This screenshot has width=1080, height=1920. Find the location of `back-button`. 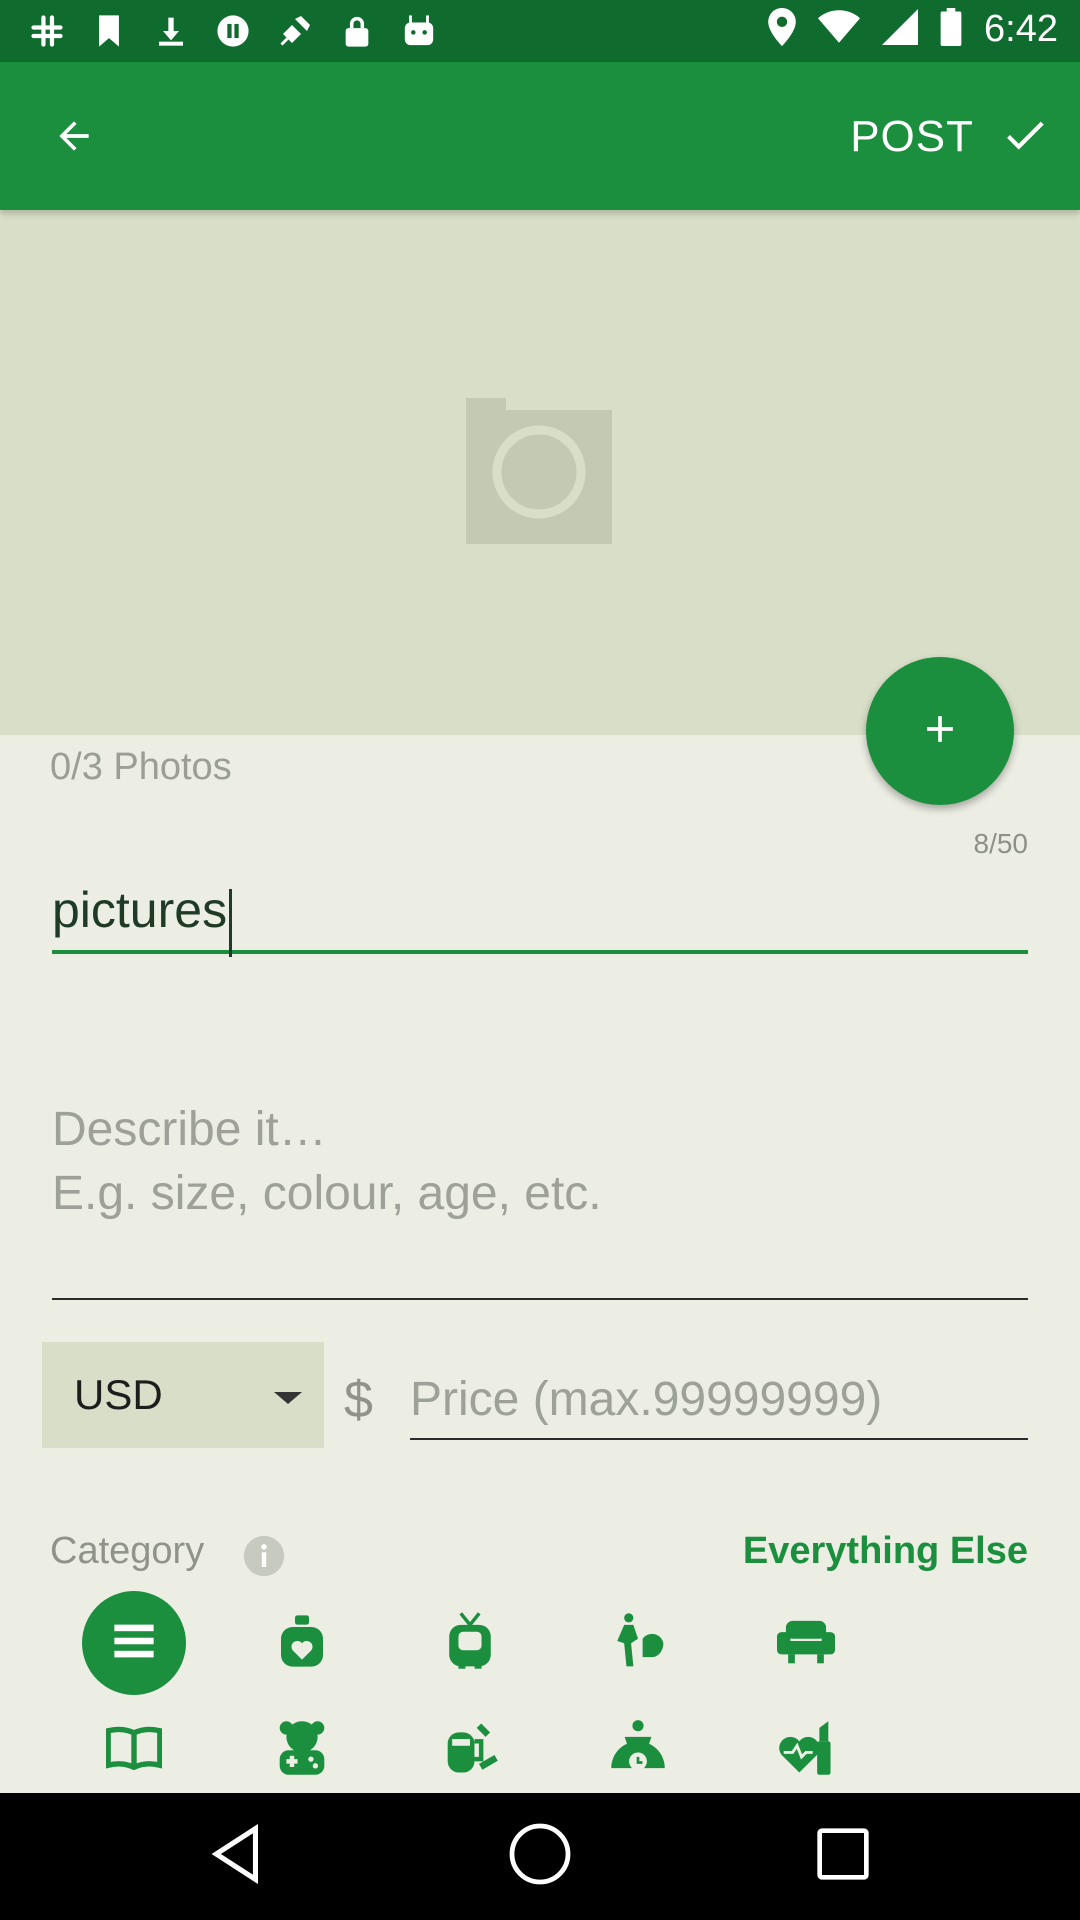

back-button is located at coordinates (74, 138).